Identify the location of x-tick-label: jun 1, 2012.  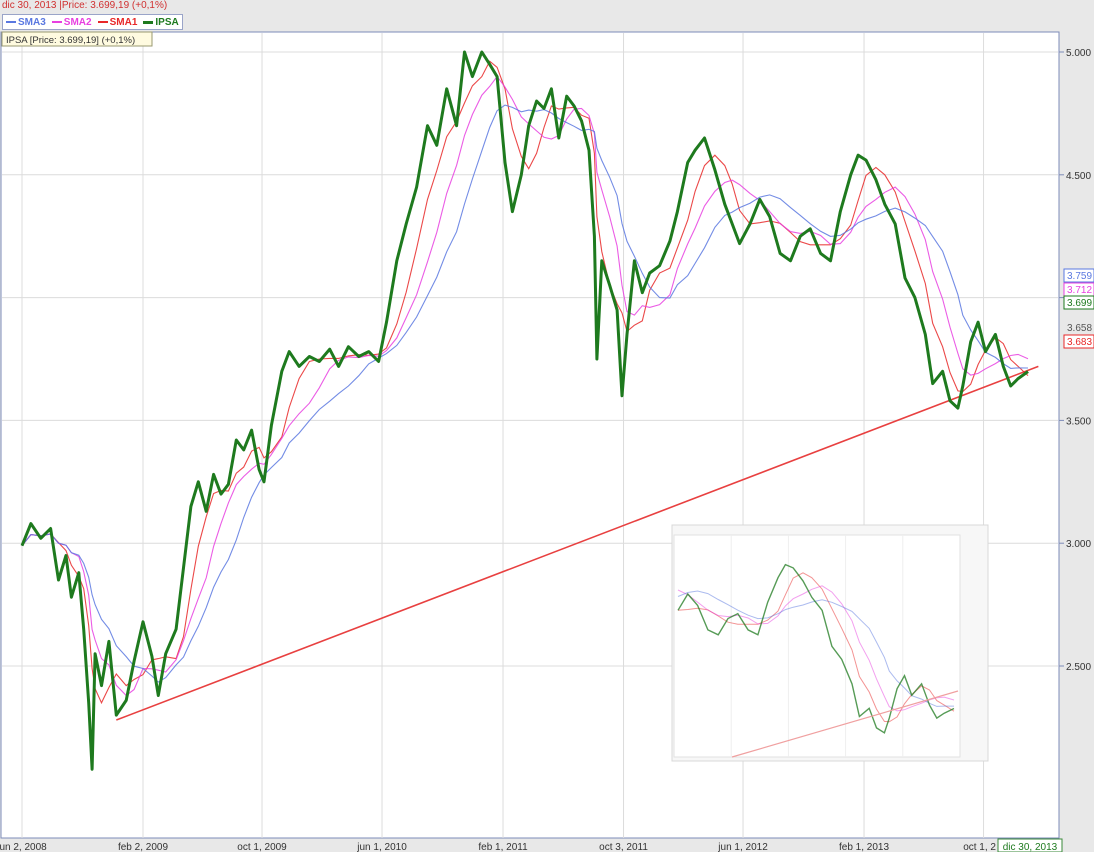
(742, 847).